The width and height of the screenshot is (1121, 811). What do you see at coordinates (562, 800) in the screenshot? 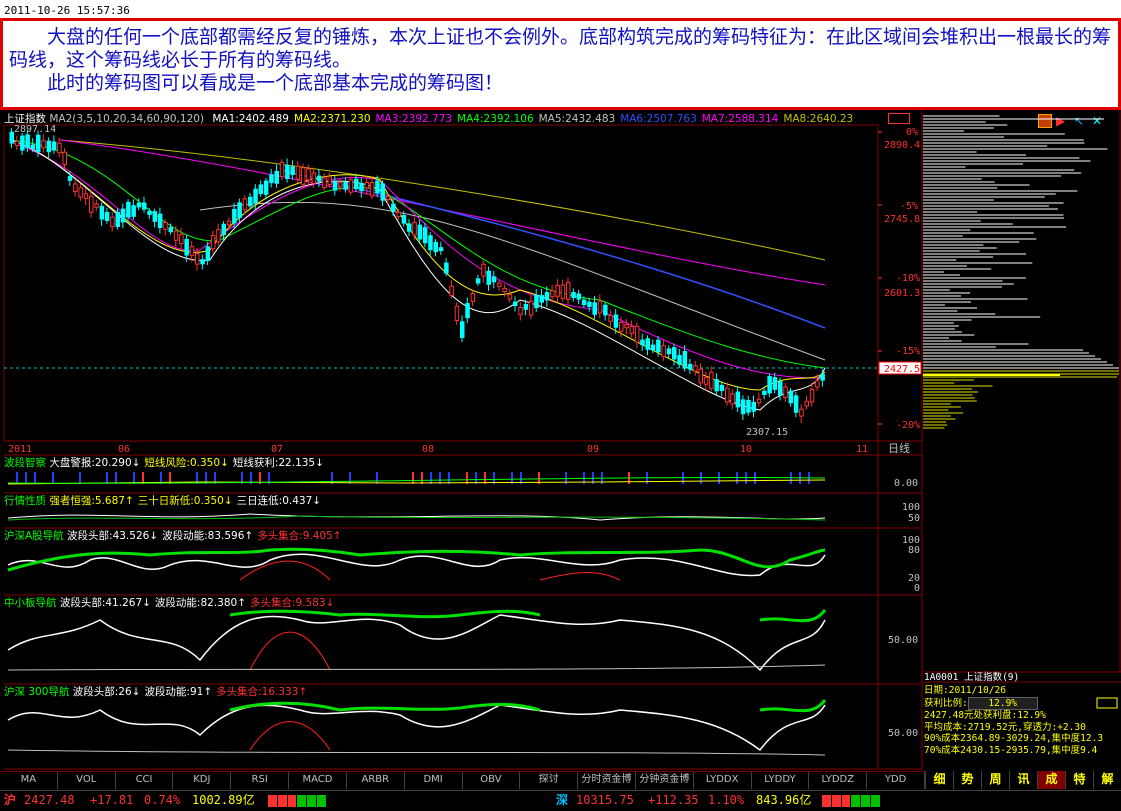
I see `sz-label: 深` at bounding box center [562, 800].